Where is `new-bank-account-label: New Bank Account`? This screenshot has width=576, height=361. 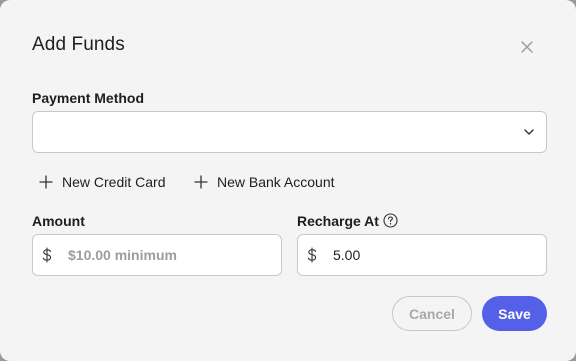
new-bank-account-label: New Bank Account is located at coordinates (276, 182).